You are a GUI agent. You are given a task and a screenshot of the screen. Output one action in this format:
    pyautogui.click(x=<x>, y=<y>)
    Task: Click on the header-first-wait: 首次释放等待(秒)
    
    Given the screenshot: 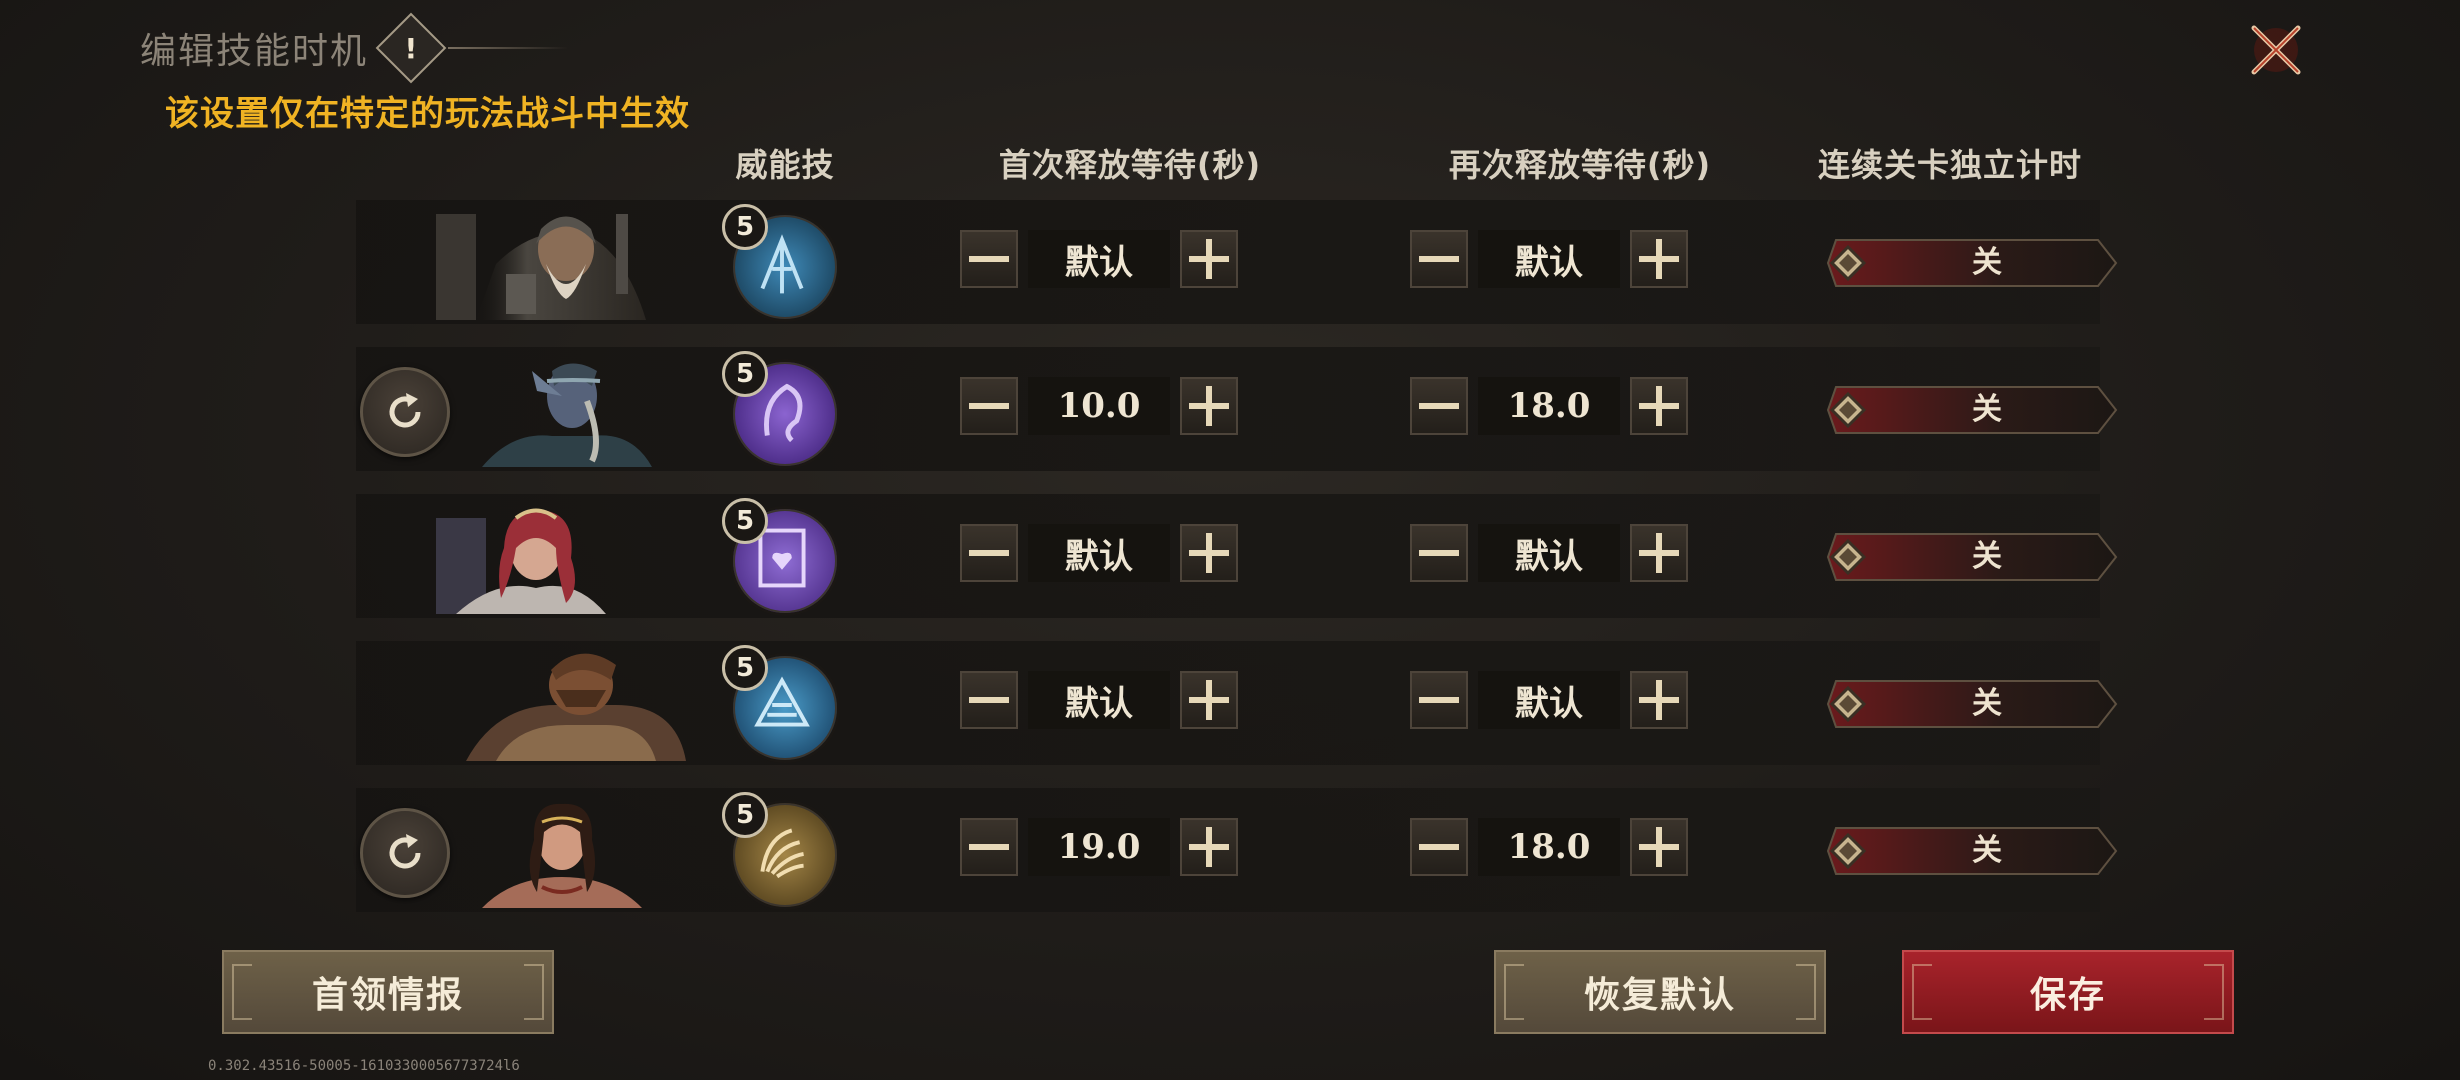 What is the action you would take?
    pyautogui.click(x=1130, y=165)
    